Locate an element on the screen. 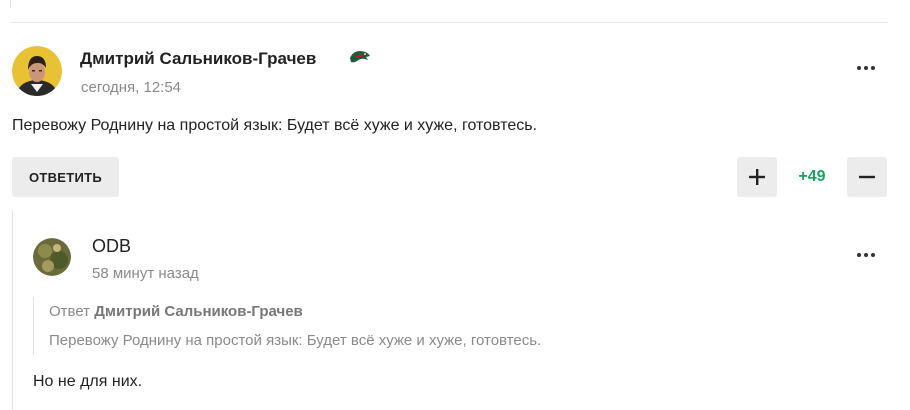 The width and height of the screenshot is (910, 410). comment-time: сегодня, 12:54 is located at coordinates (131, 87).